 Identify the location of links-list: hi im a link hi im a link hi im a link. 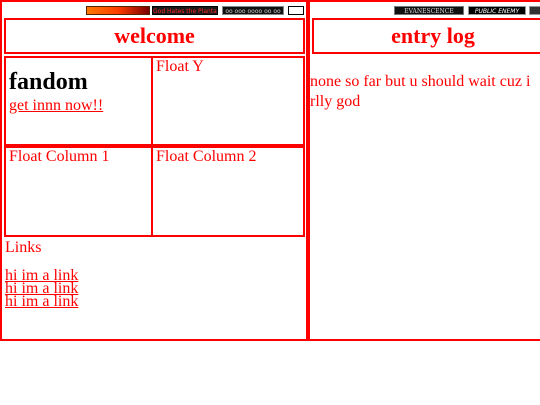
(155, 289).